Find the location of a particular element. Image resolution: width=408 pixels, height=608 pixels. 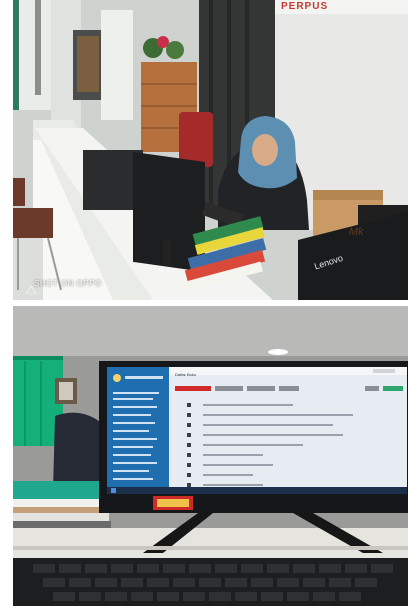

screen-page-title: Daftar Buku is located at coordinates (186, 374).